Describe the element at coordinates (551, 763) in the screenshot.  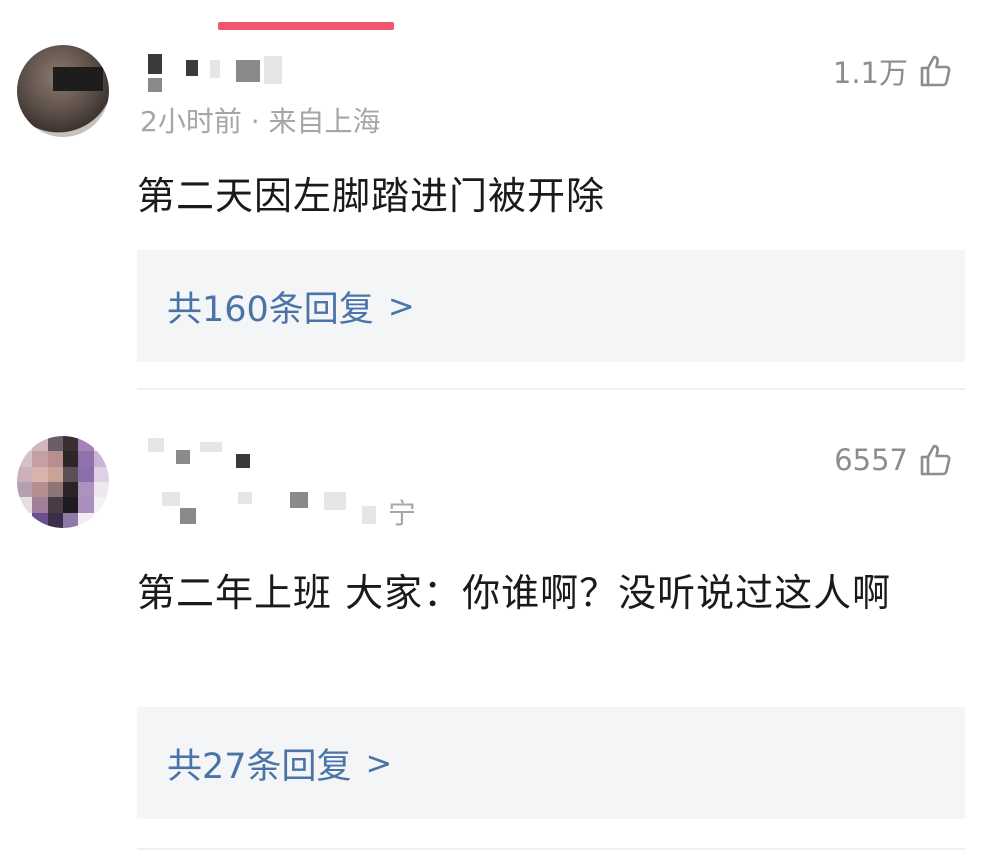
I see `view-replies-button: 共27条回复 >` at that location.